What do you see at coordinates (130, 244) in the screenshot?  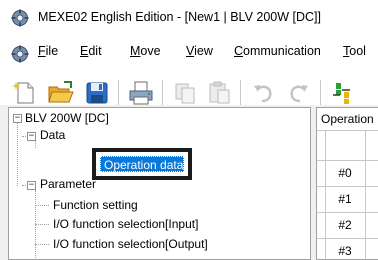 I see `tree-item-io-output: I/O function selection[Output]` at bounding box center [130, 244].